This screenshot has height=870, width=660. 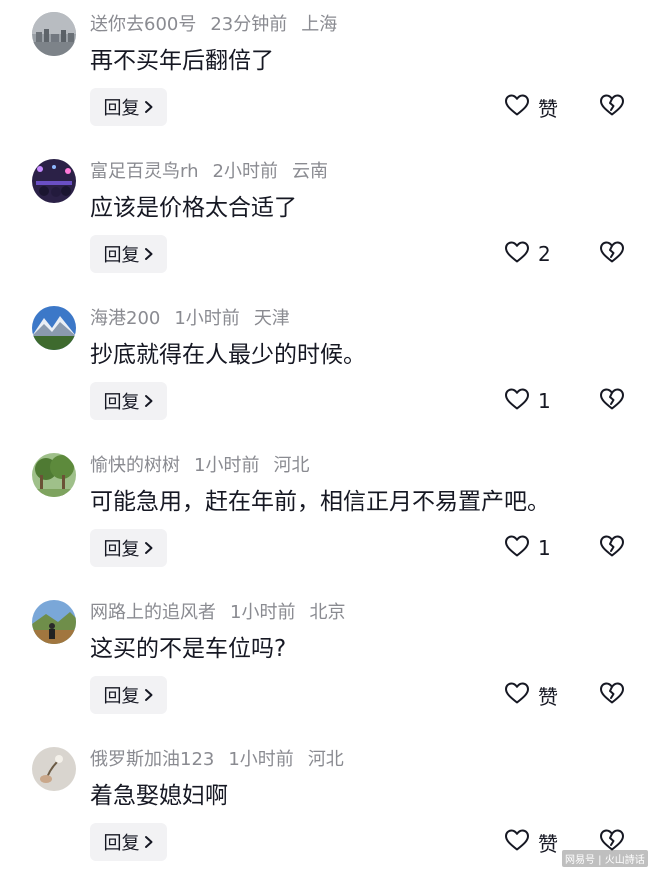 What do you see at coordinates (319, 24) in the screenshot?
I see `location: 上海` at bounding box center [319, 24].